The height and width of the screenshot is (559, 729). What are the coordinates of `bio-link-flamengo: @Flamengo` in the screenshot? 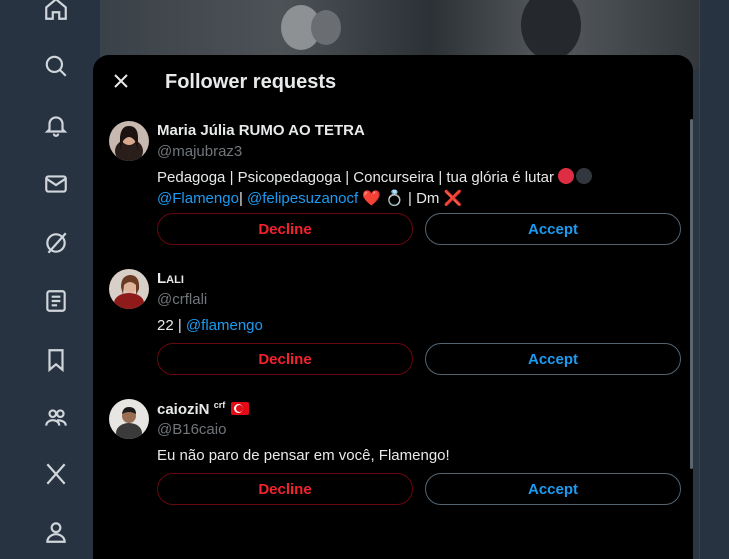 It's located at (198, 198).